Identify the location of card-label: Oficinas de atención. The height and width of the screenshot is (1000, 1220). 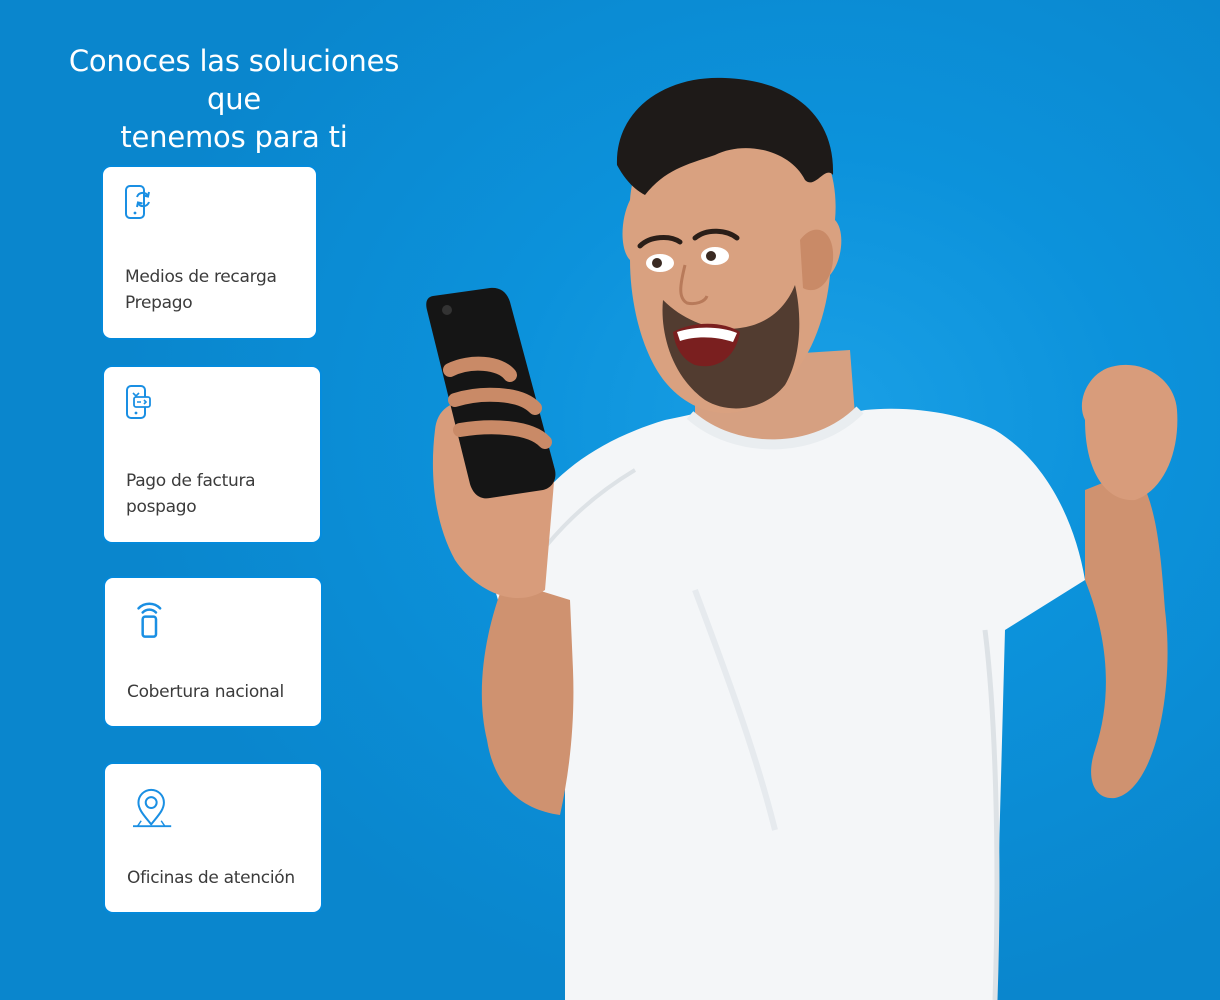
(211, 878).